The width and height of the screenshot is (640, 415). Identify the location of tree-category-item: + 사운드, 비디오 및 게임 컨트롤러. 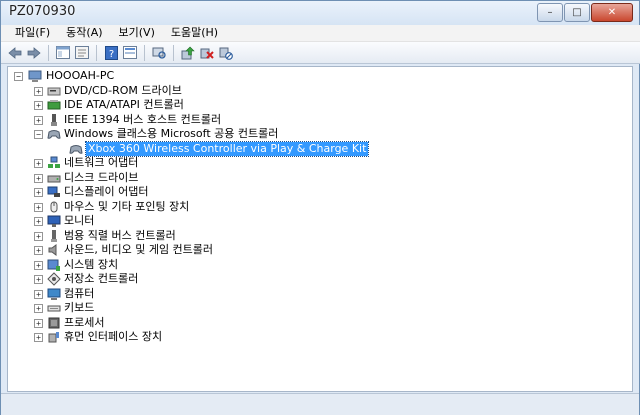
(320, 250).